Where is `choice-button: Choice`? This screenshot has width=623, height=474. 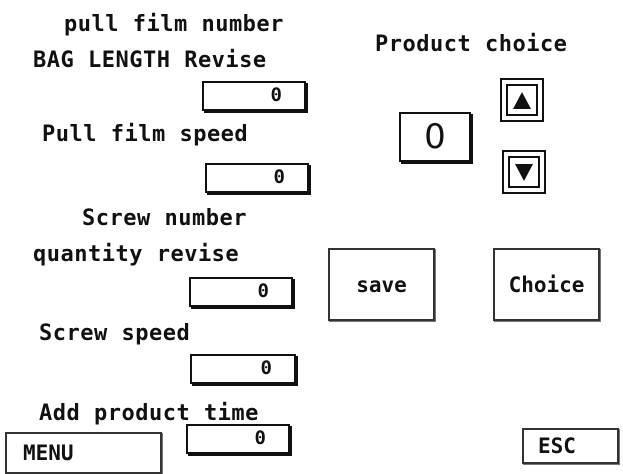
choice-button: Choice is located at coordinates (546, 284).